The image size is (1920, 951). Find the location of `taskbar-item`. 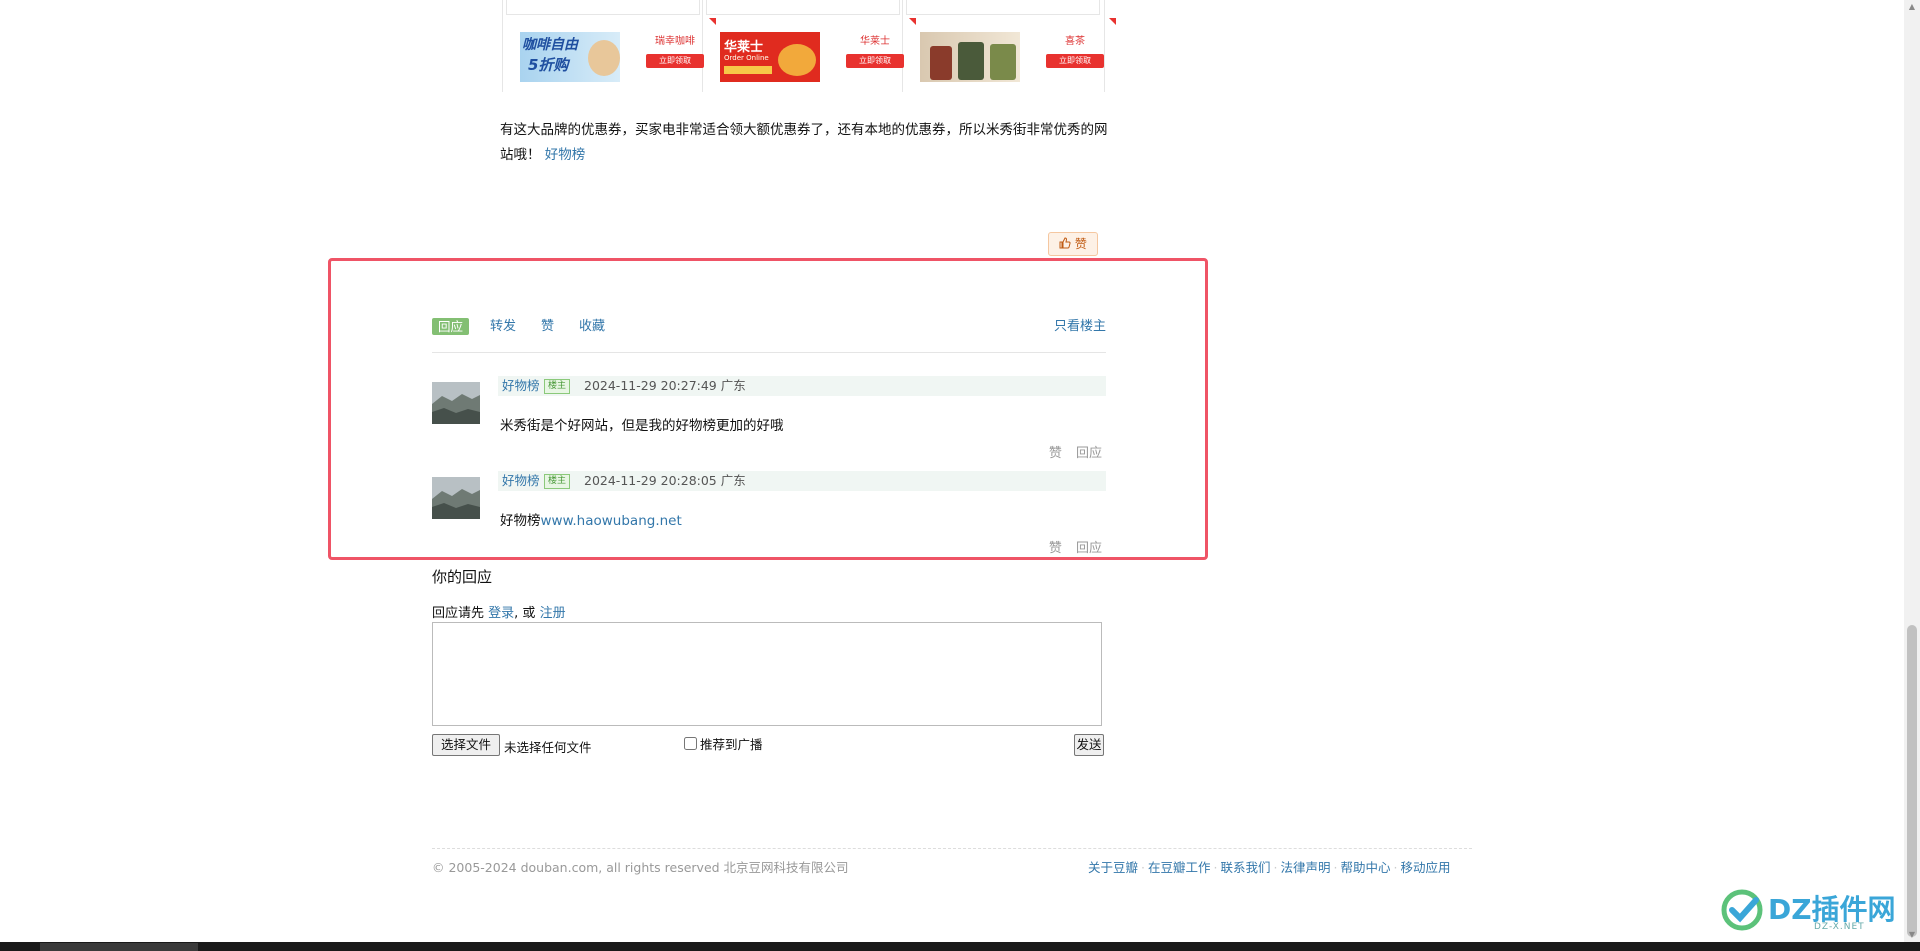

taskbar-item is located at coordinates (119, 947).